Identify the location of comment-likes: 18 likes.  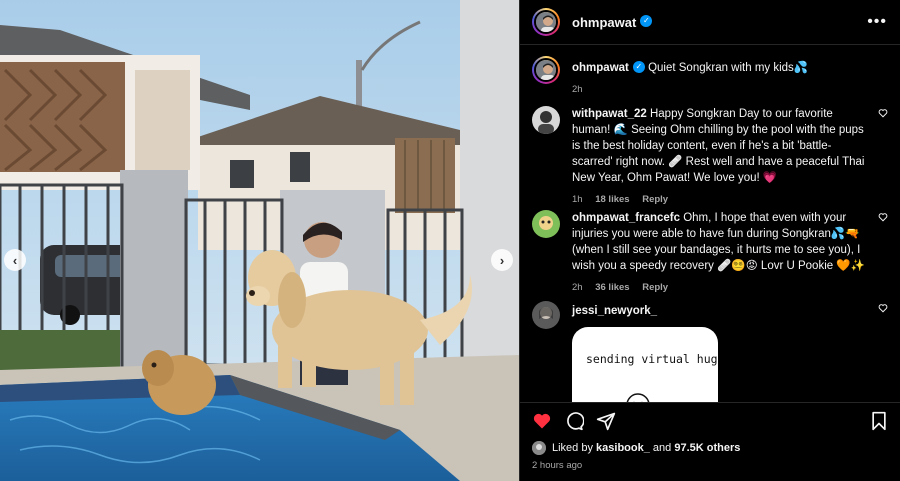
(612, 199).